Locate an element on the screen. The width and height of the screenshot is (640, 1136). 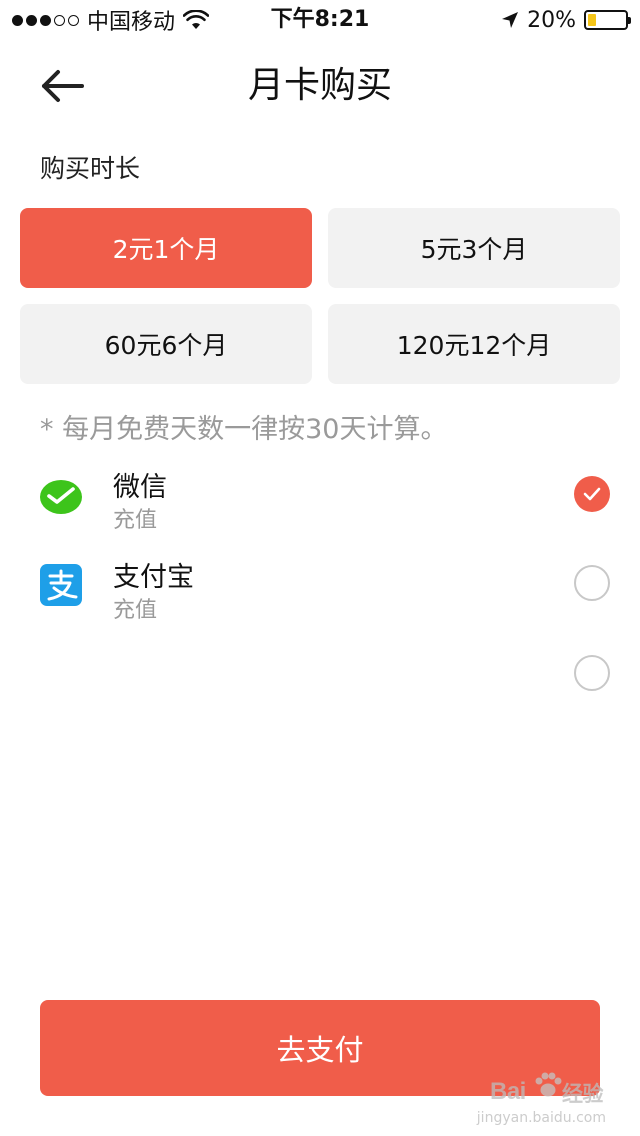
watermark-cn: 经验 is located at coordinates (583, 1094).